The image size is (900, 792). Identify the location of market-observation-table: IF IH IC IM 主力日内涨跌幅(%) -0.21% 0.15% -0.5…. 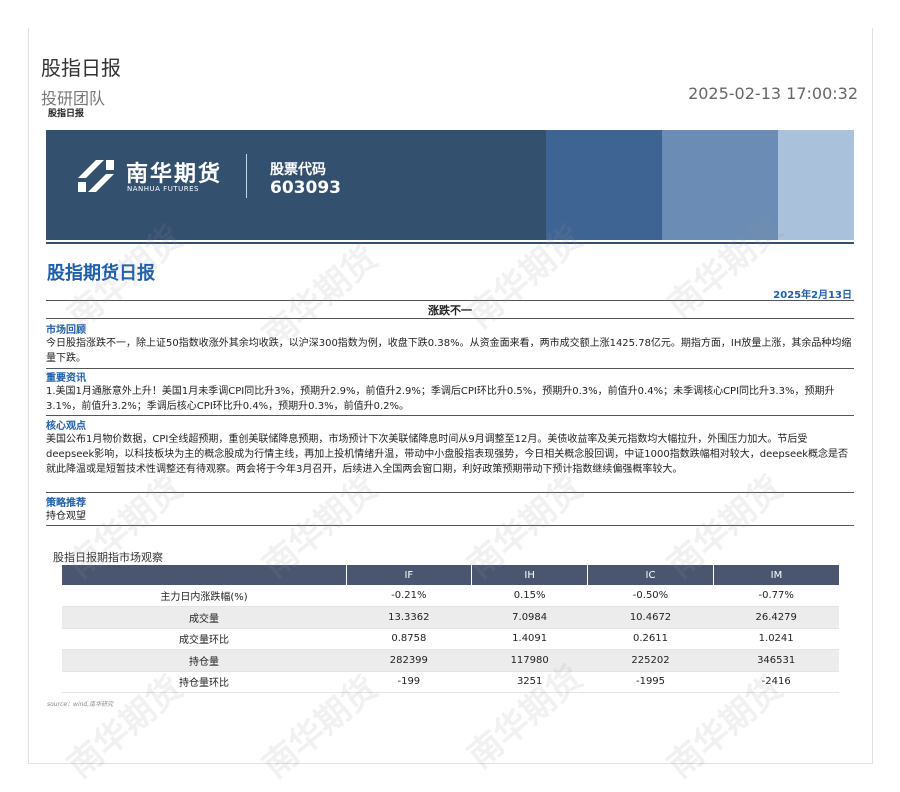
(450, 629).